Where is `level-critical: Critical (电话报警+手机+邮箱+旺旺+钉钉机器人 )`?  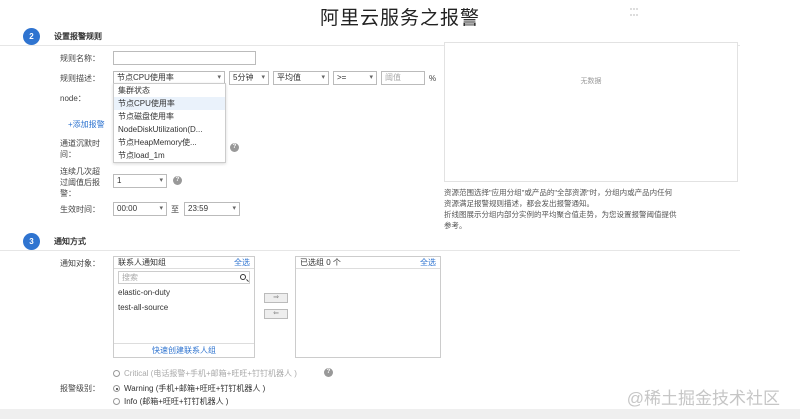
level-critical: Critical (电话报警+手机+邮箱+旺旺+钉钉机器人 ) is located at coordinates (205, 373).